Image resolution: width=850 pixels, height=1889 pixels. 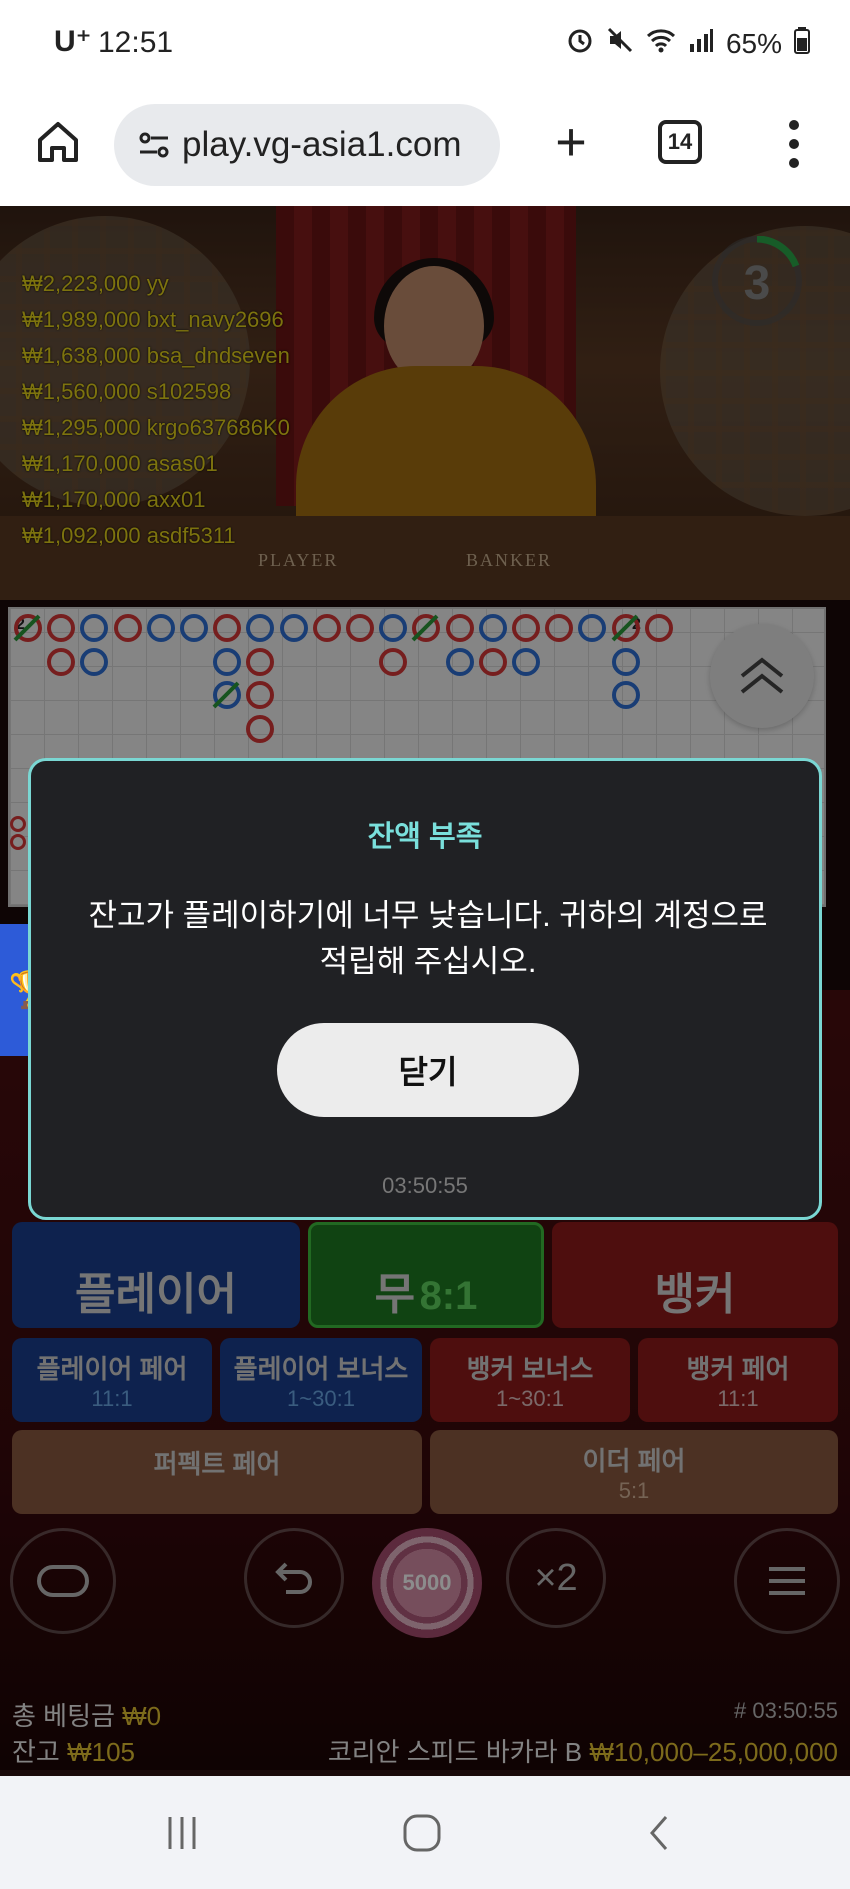 What do you see at coordinates (182, 1833) in the screenshot?
I see `recent-apps-icon` at bounding box center [182, 1833].